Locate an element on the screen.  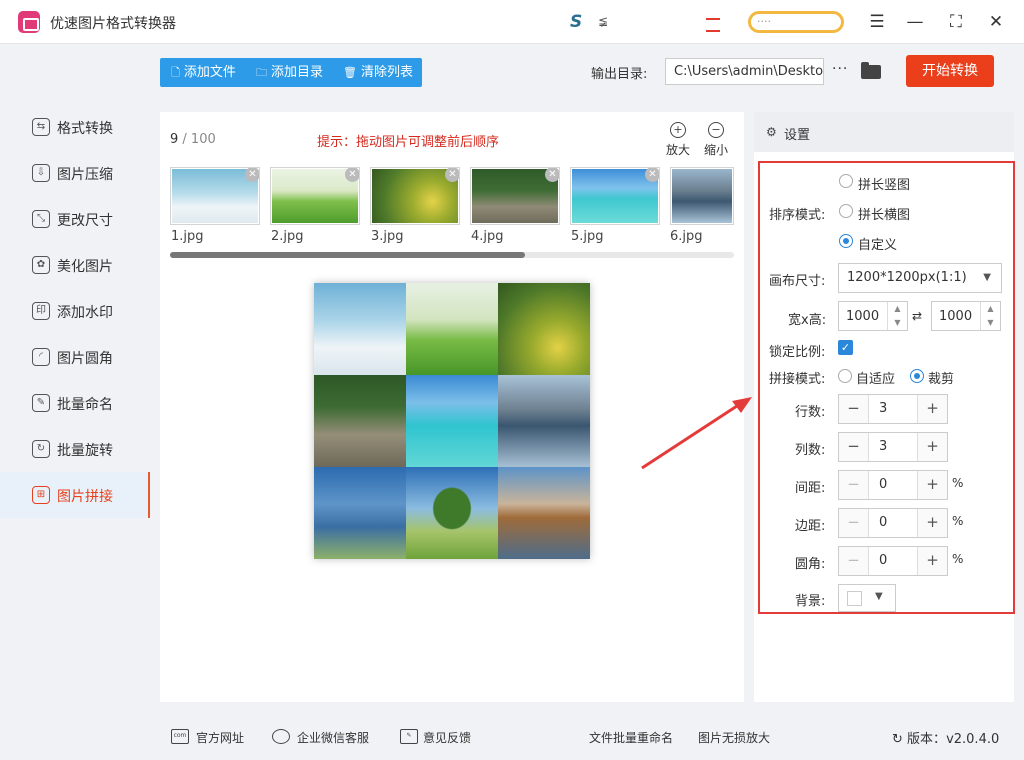
feedback-link: 意见反馈 is located at coordinates (447, 737).